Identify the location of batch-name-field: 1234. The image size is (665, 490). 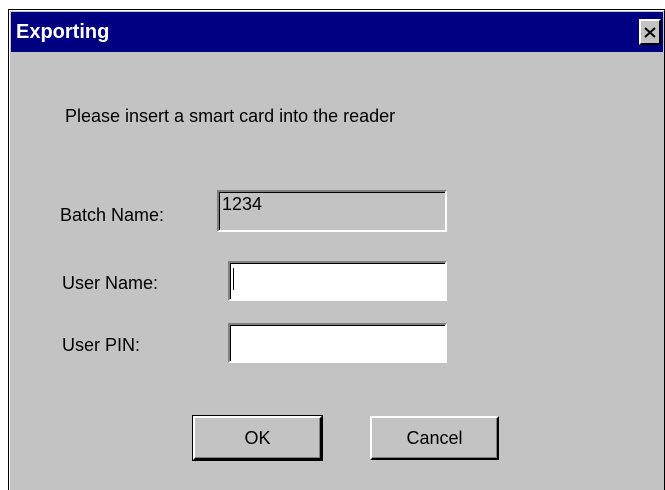
(332, 211).